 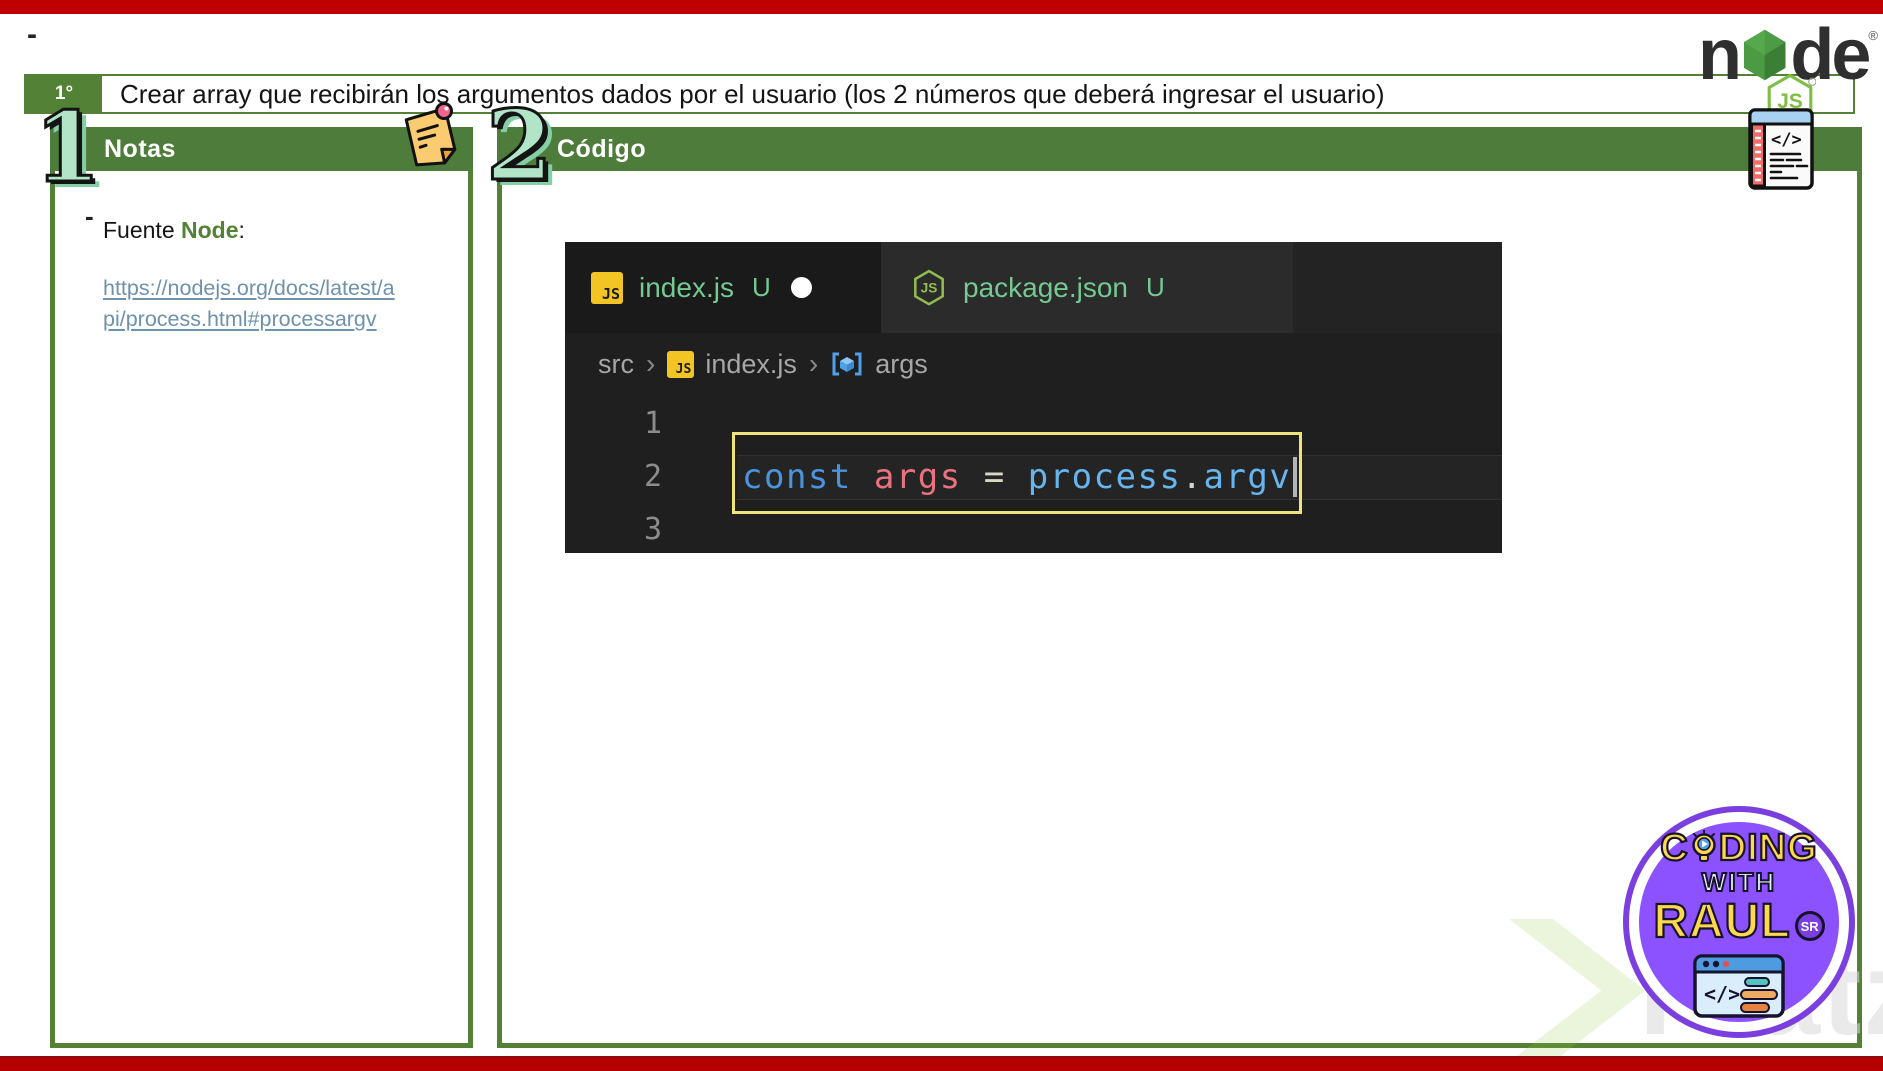 What do you see at coordinates (241, 230) in the screenshot?
I see `source-colon: :` at bounding box center [241, 230].